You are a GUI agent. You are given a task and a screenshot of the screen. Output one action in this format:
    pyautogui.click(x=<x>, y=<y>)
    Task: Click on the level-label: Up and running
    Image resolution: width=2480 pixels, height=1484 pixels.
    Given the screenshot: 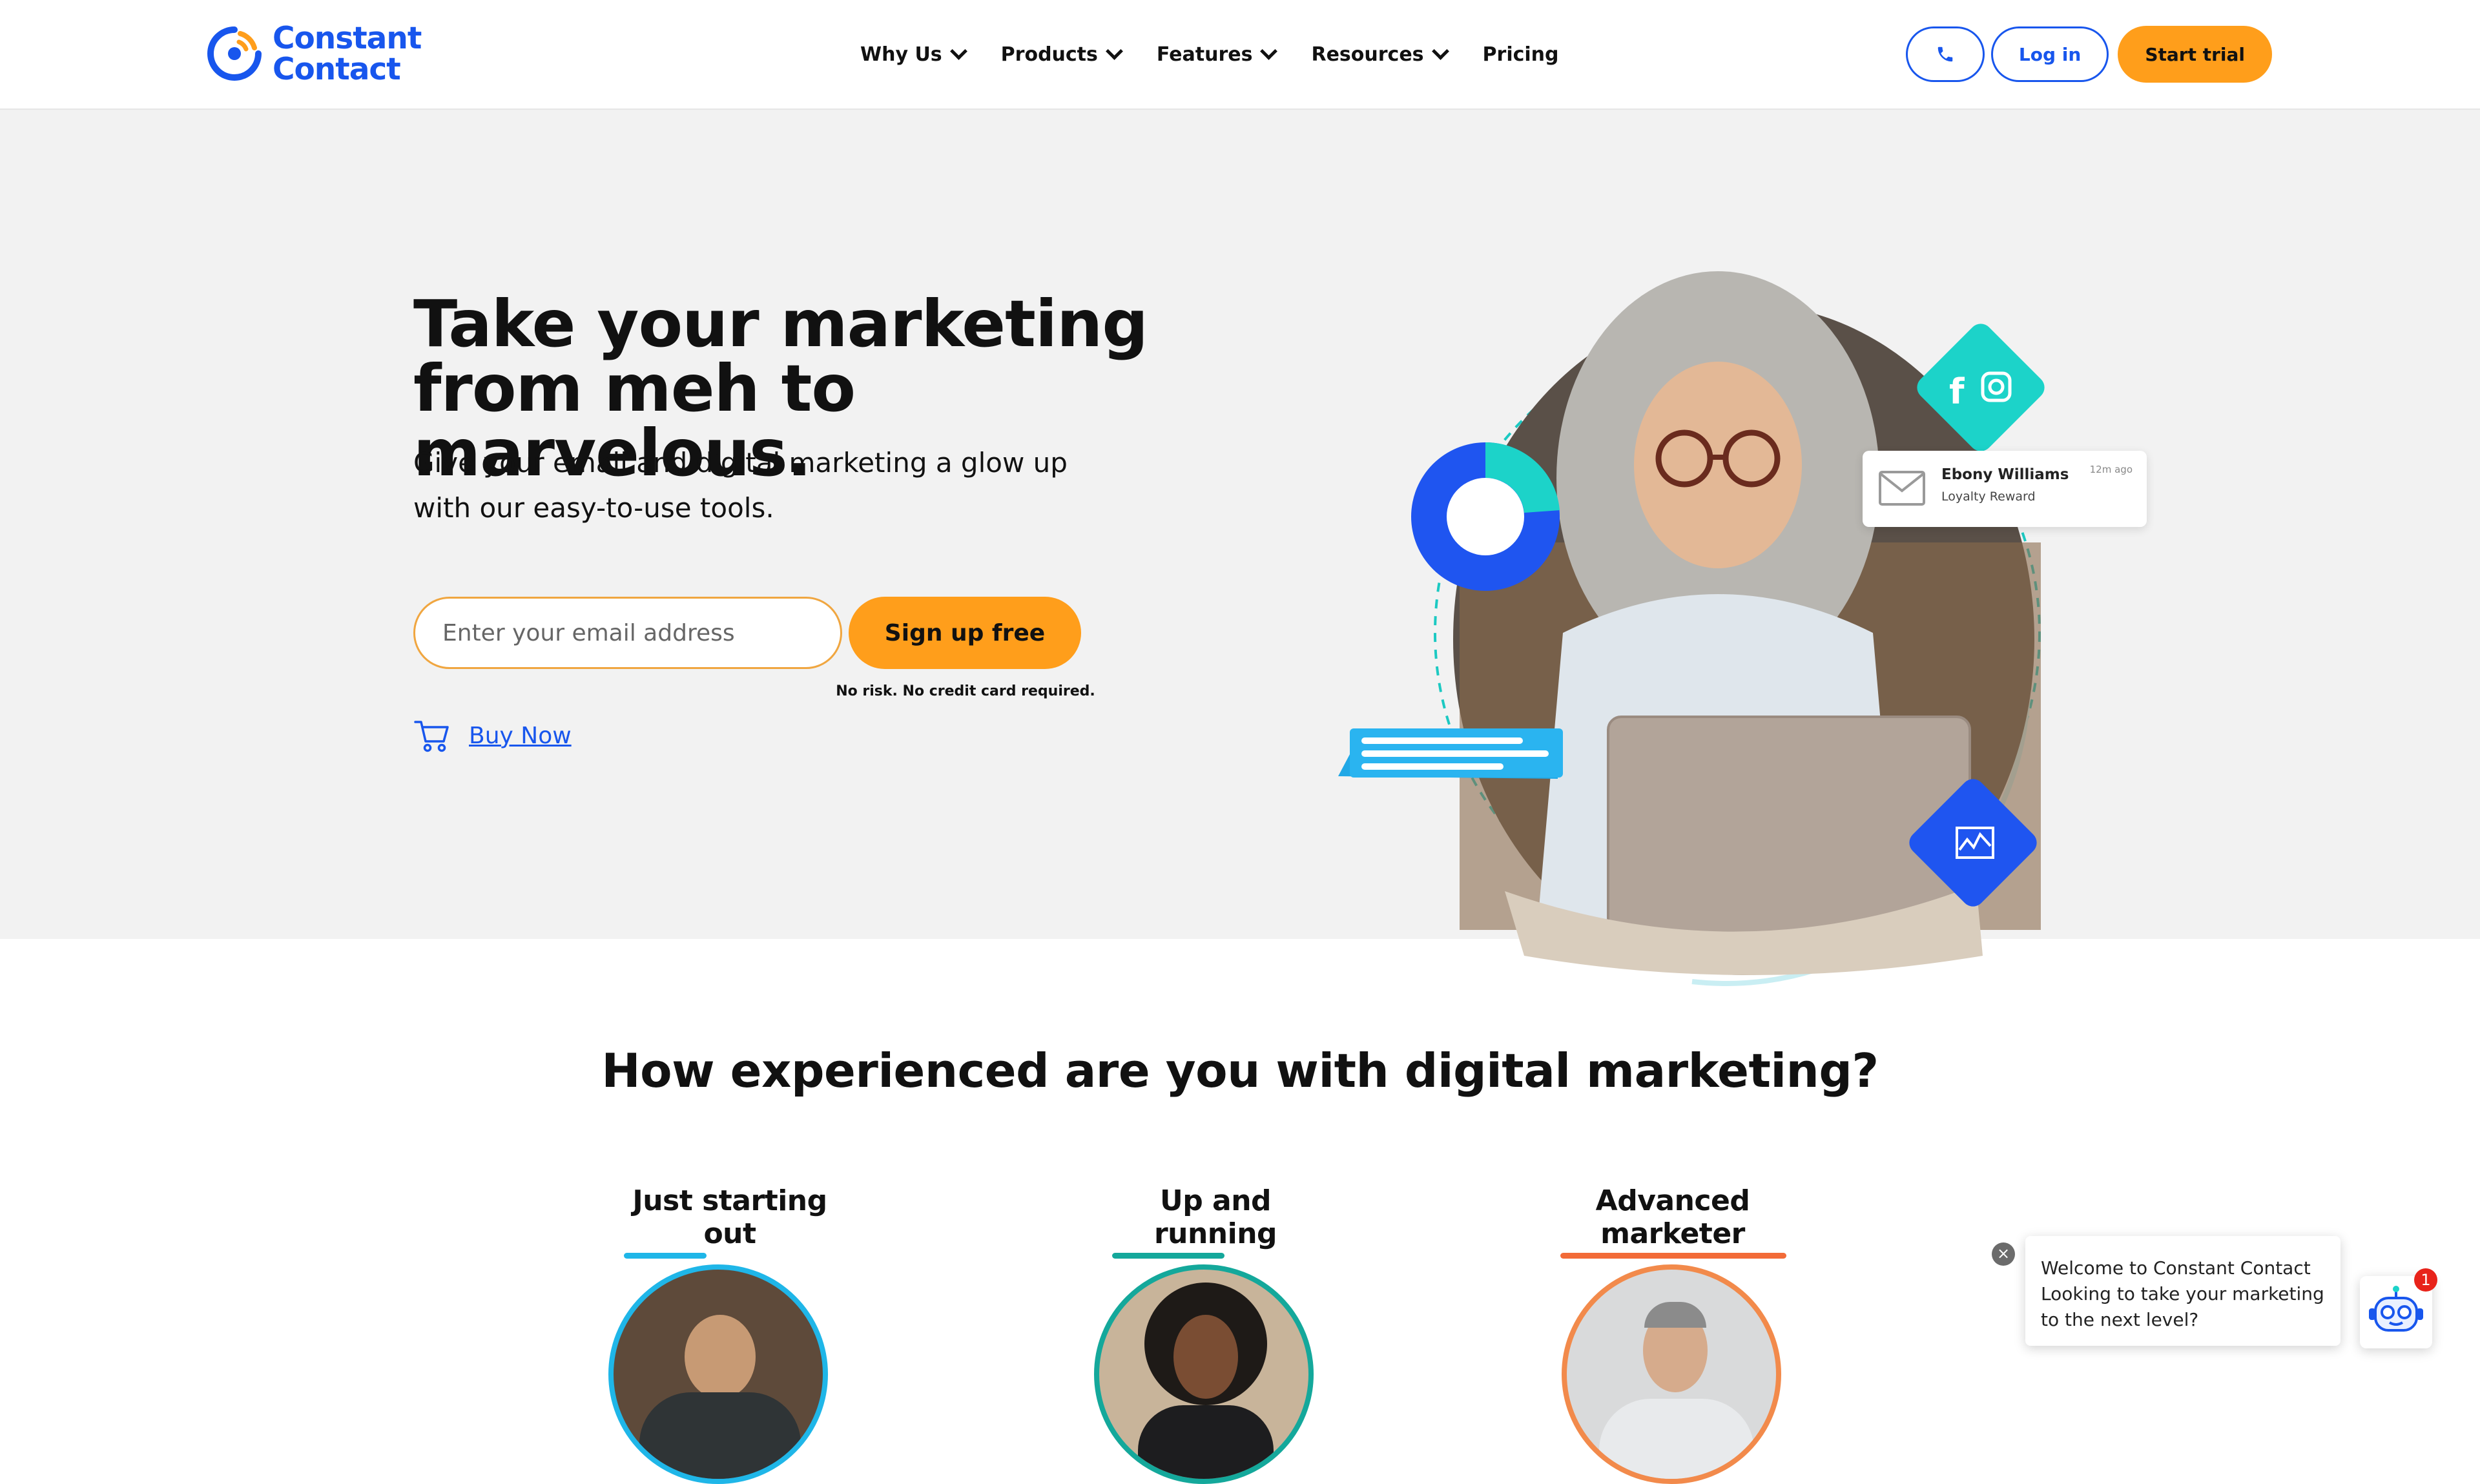 What is the action you would take?
    pyautogui.click(x=1215, y=1217)
    